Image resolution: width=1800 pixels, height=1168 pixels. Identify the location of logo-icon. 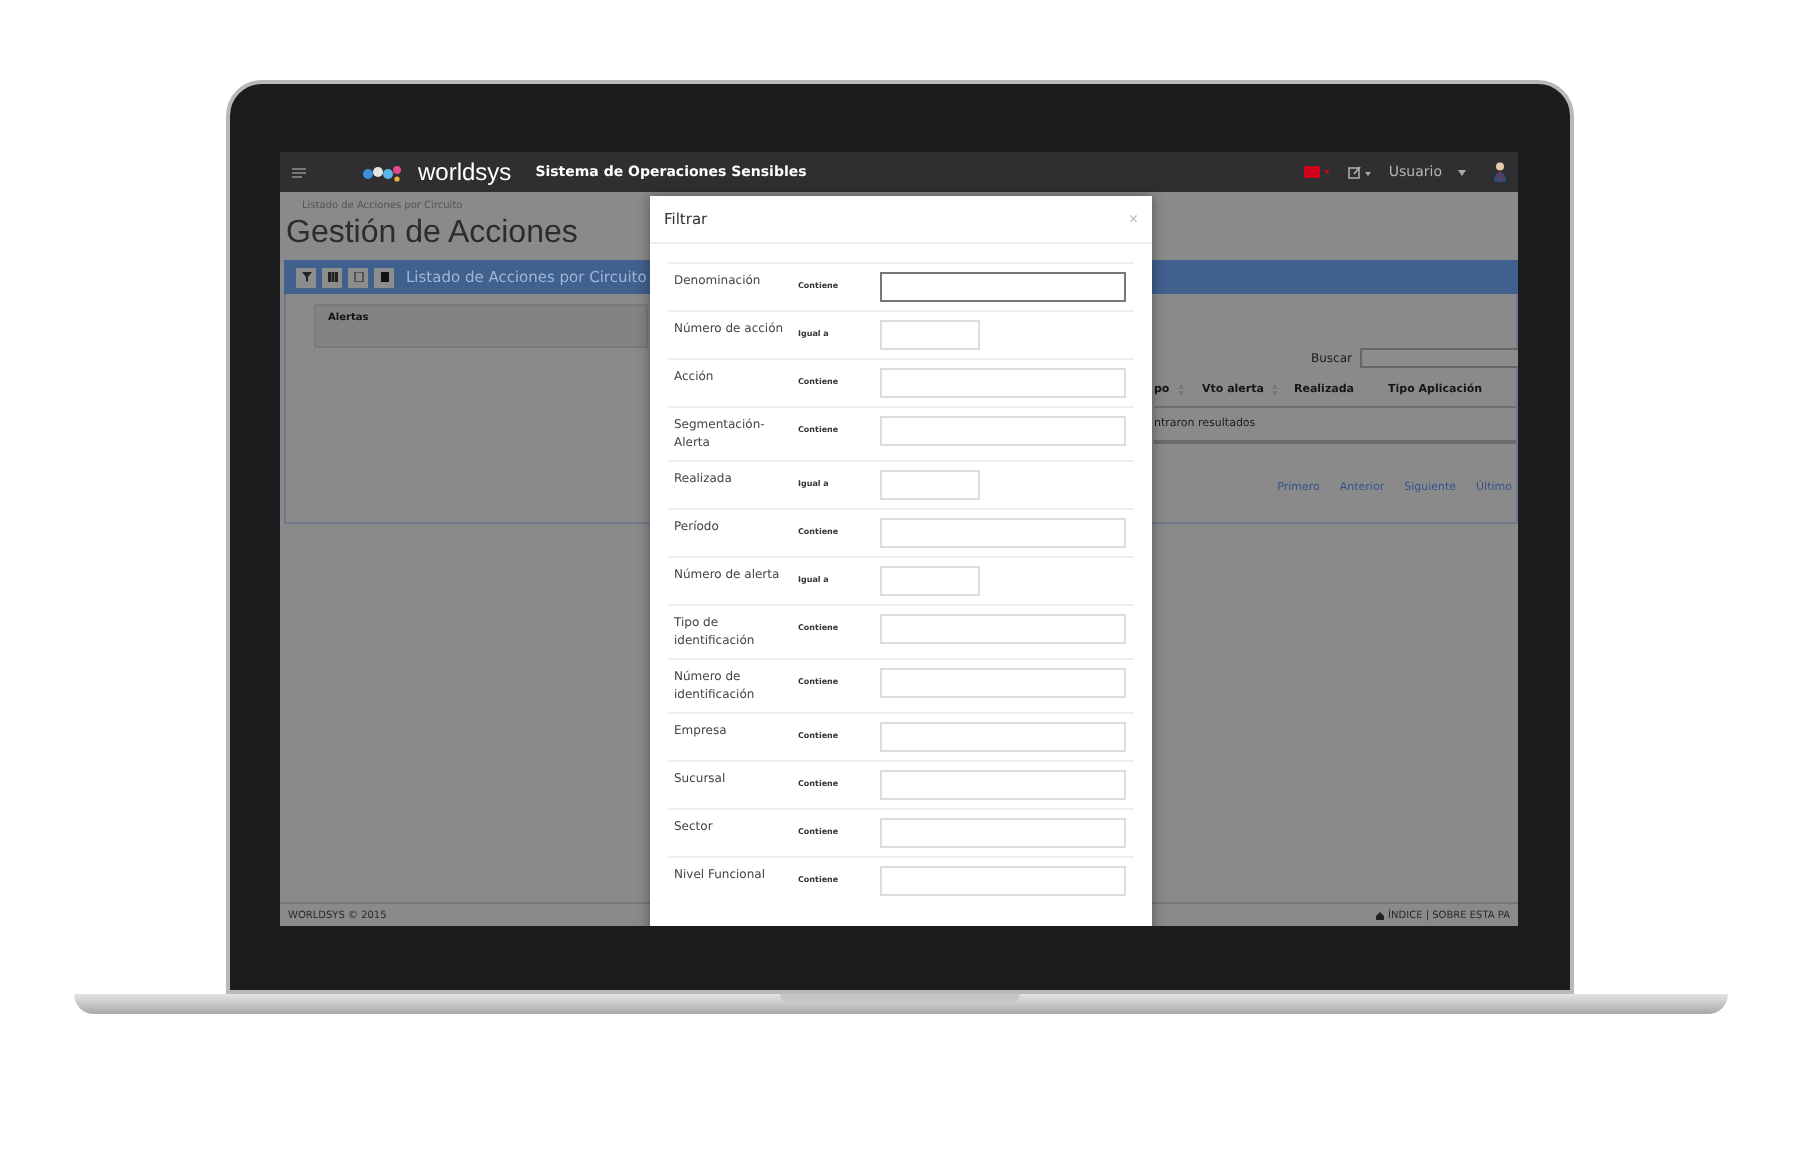
(382, 172).